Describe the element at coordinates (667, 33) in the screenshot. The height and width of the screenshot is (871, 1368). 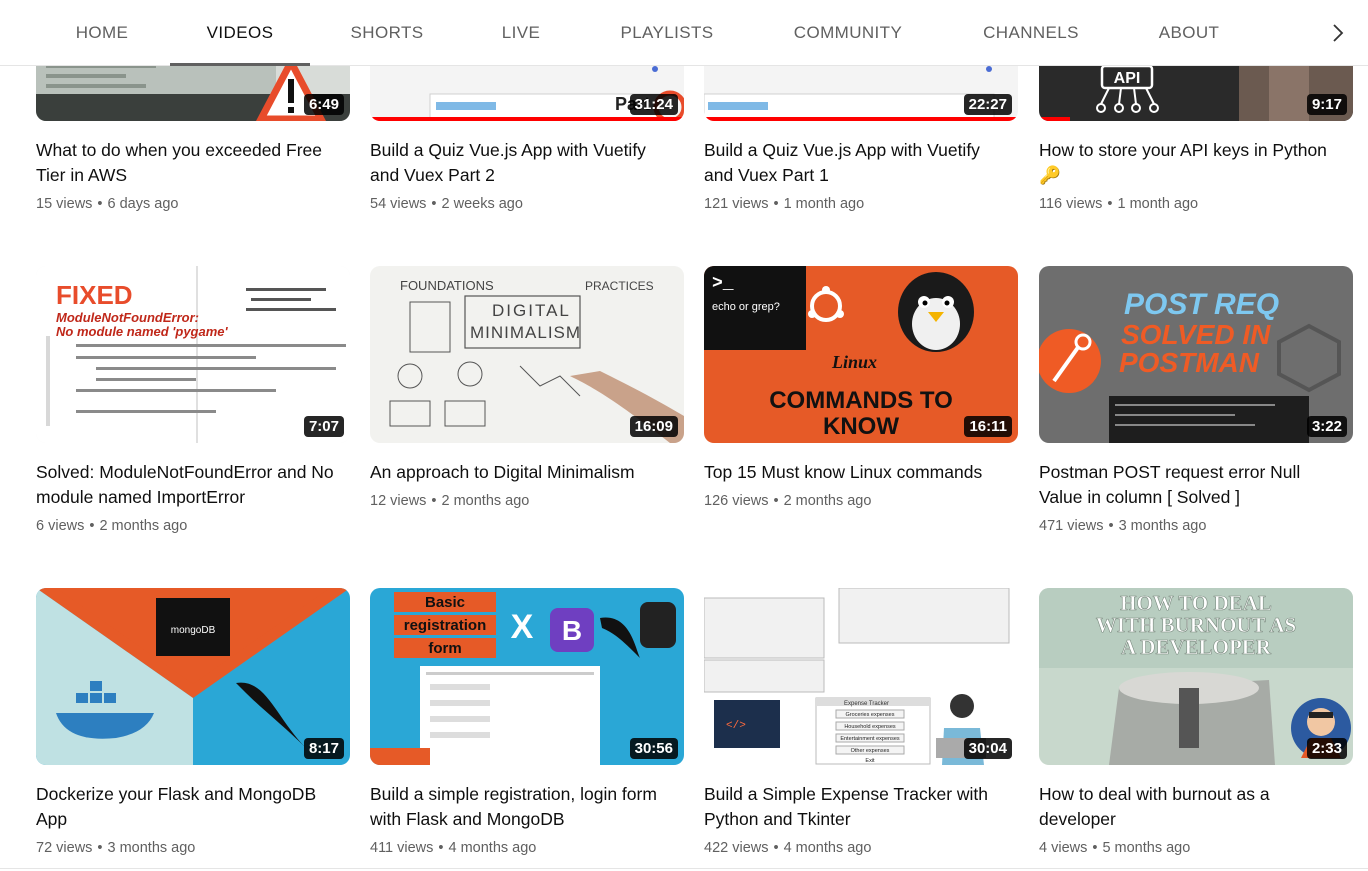
I see `tab-playlists: PLAYLISTS` at that location.